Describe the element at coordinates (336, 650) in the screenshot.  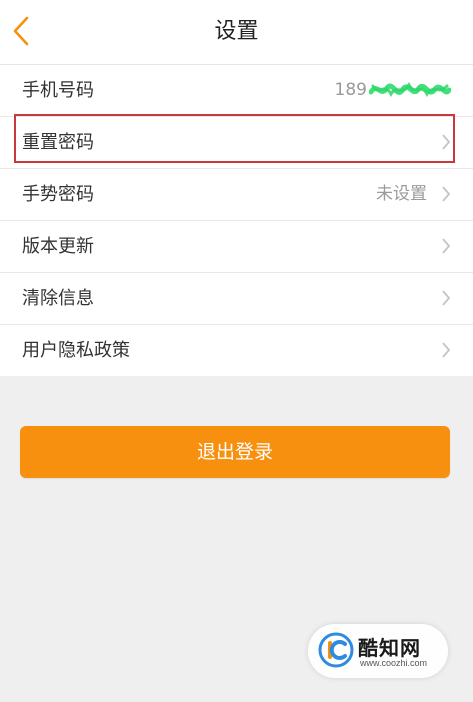
I see `coozhi-logo-icon` at that location.